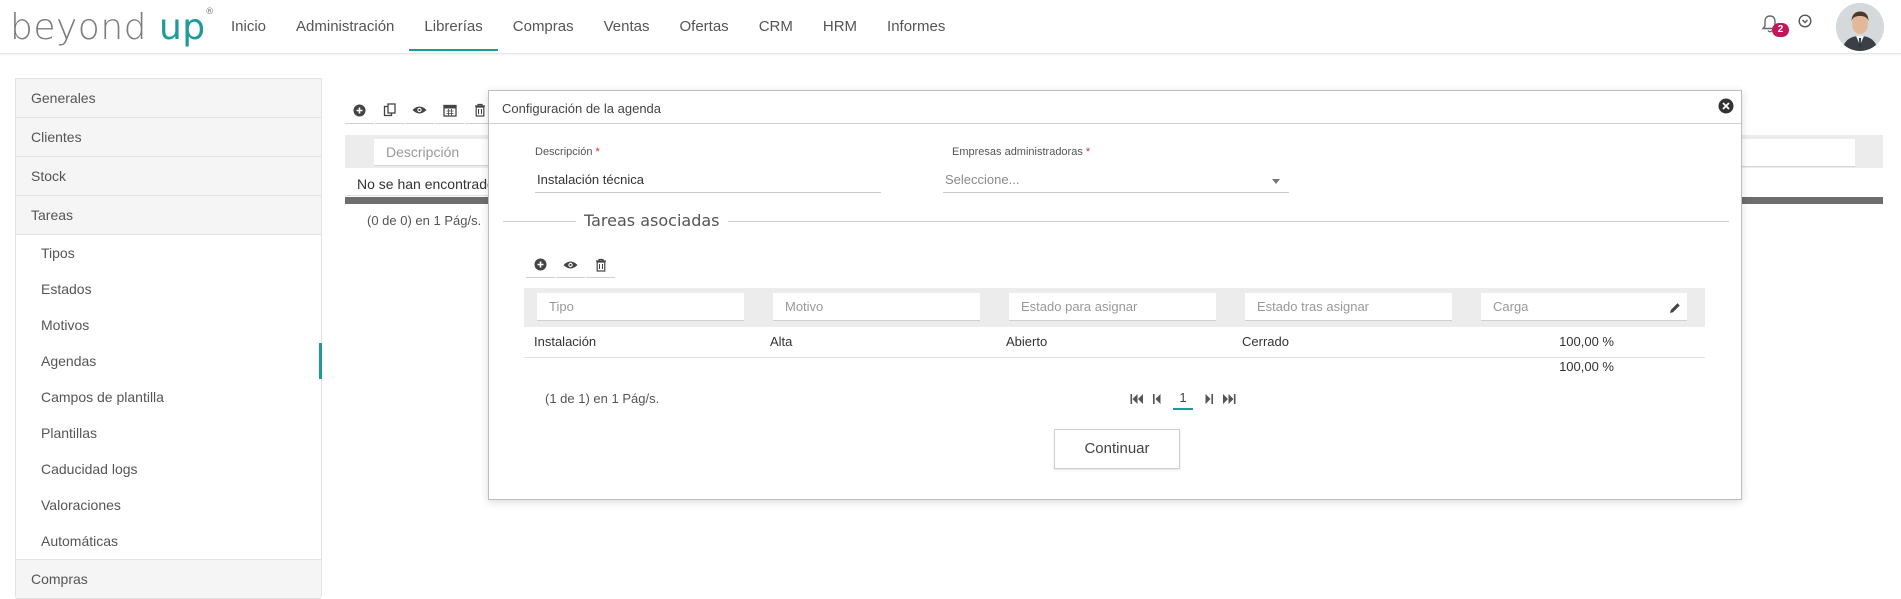 This screenshot has height=599, width=1901. What do you see at coordinates (345, 26) in the screenshot?
I see `nav-item-administracion: Administración` at bounding box center [345, 26].